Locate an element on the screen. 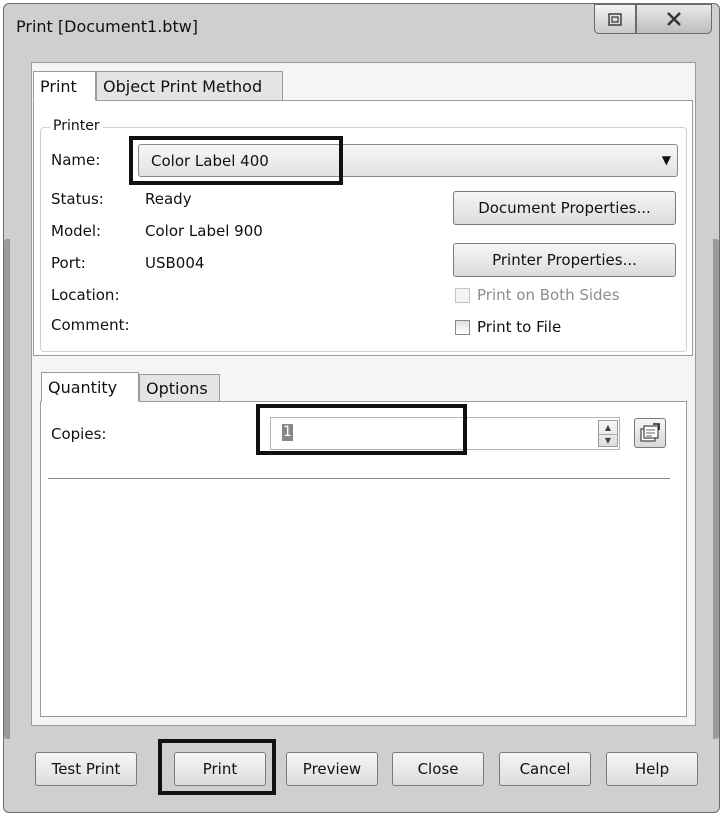  tab-options-label: Options is located at coordinates (177, 388).